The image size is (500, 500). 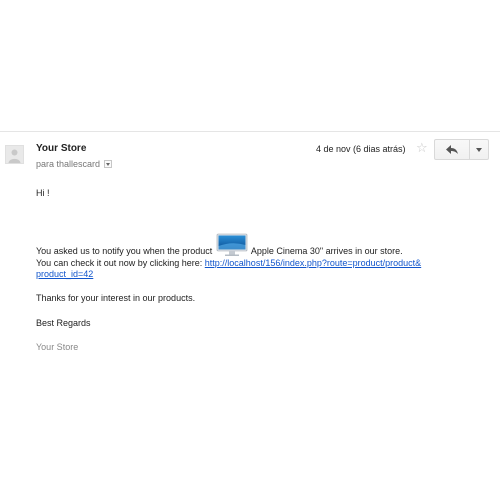 What do you see at coordinates (326, 251) in the screenshot?
I see `notify-suffix-text: Apple Cinema 30" arrives in our store.` at bounding box center [326, 251].